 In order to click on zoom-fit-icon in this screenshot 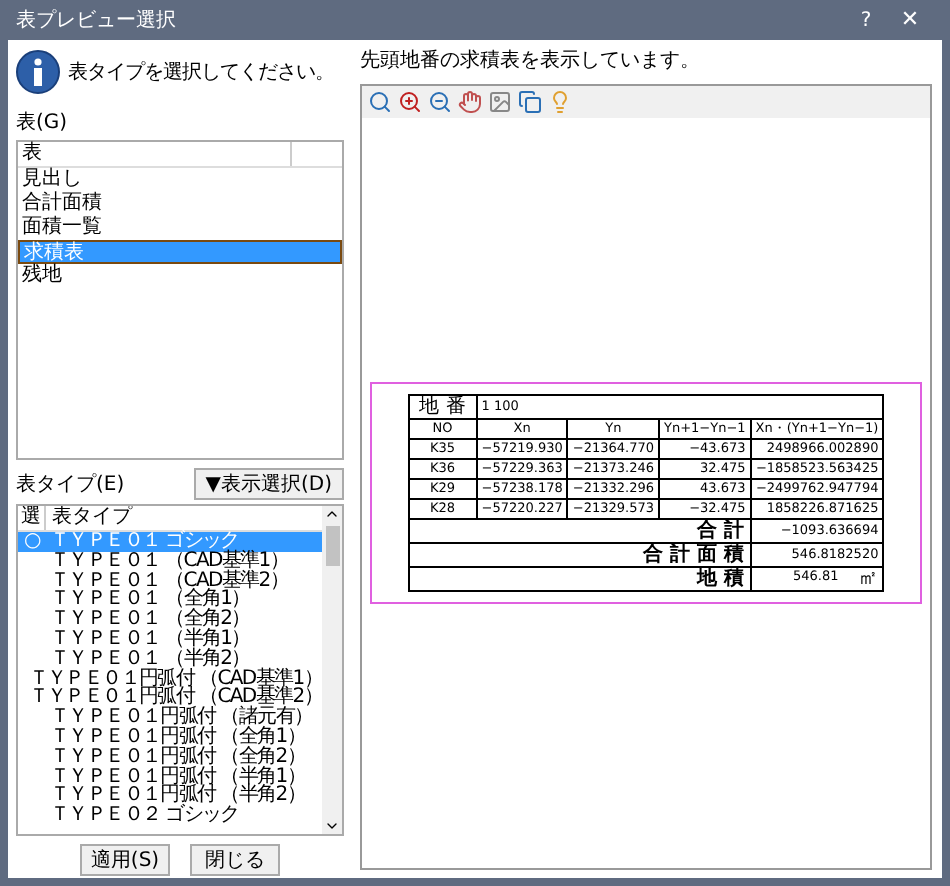, I will do `click(380, 102)`.